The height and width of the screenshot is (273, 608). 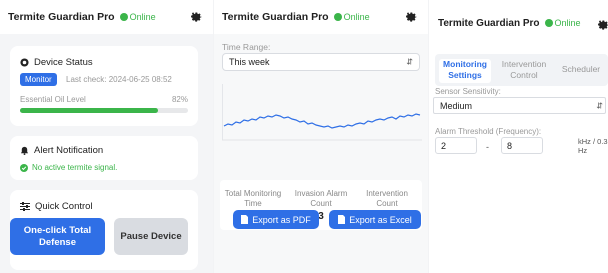 I want to click on device-status-title-text: Device Status, so click(x=63, y=62).